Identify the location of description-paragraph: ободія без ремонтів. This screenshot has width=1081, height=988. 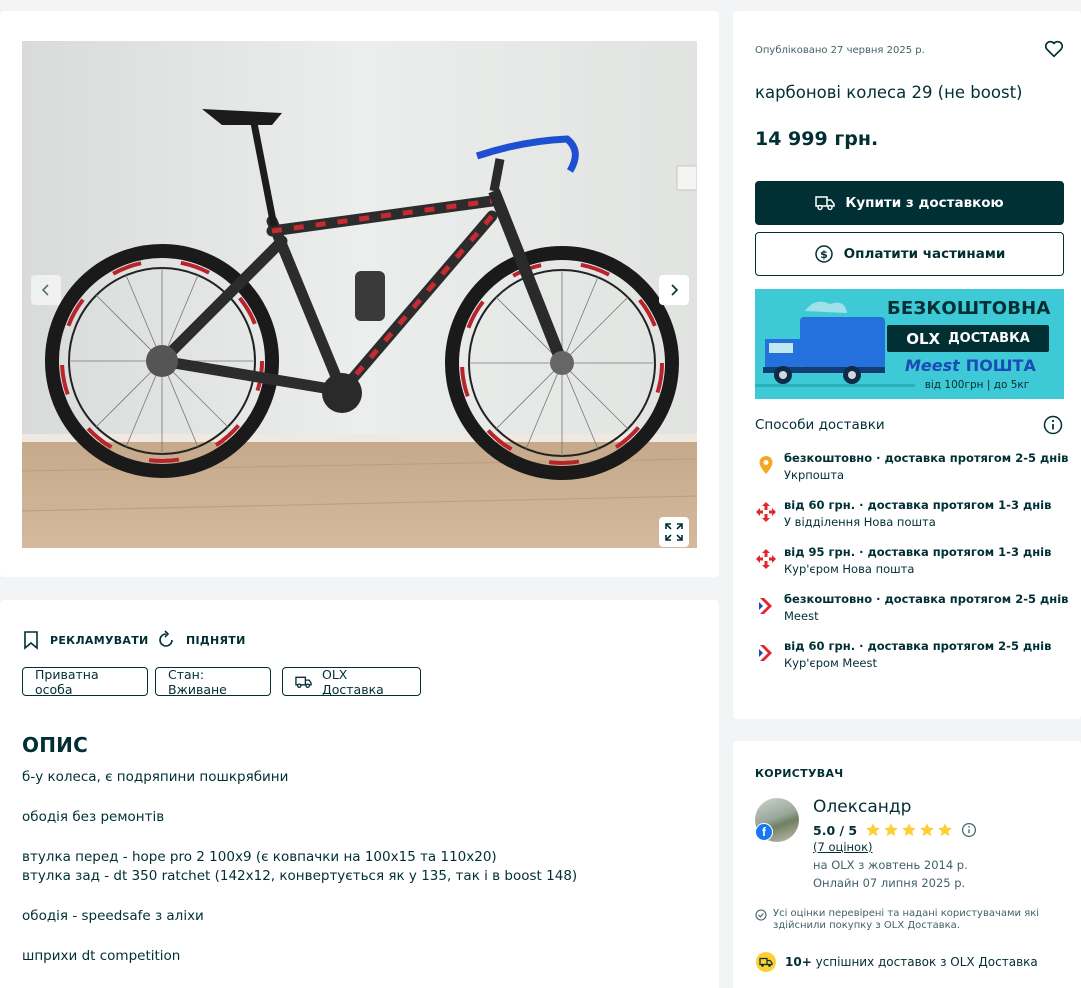
(93, 816).